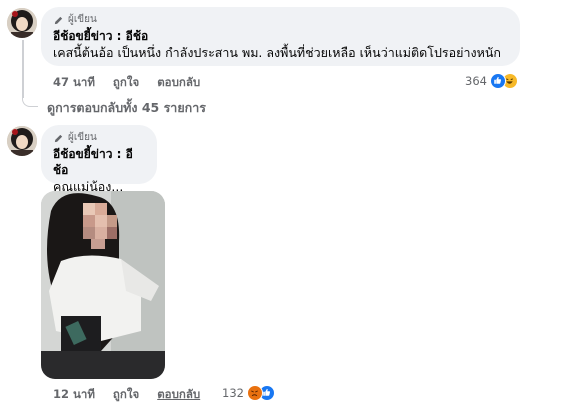 The image size is (573, 404). I want to click on reaction-summary: 364, so click(491, 81).